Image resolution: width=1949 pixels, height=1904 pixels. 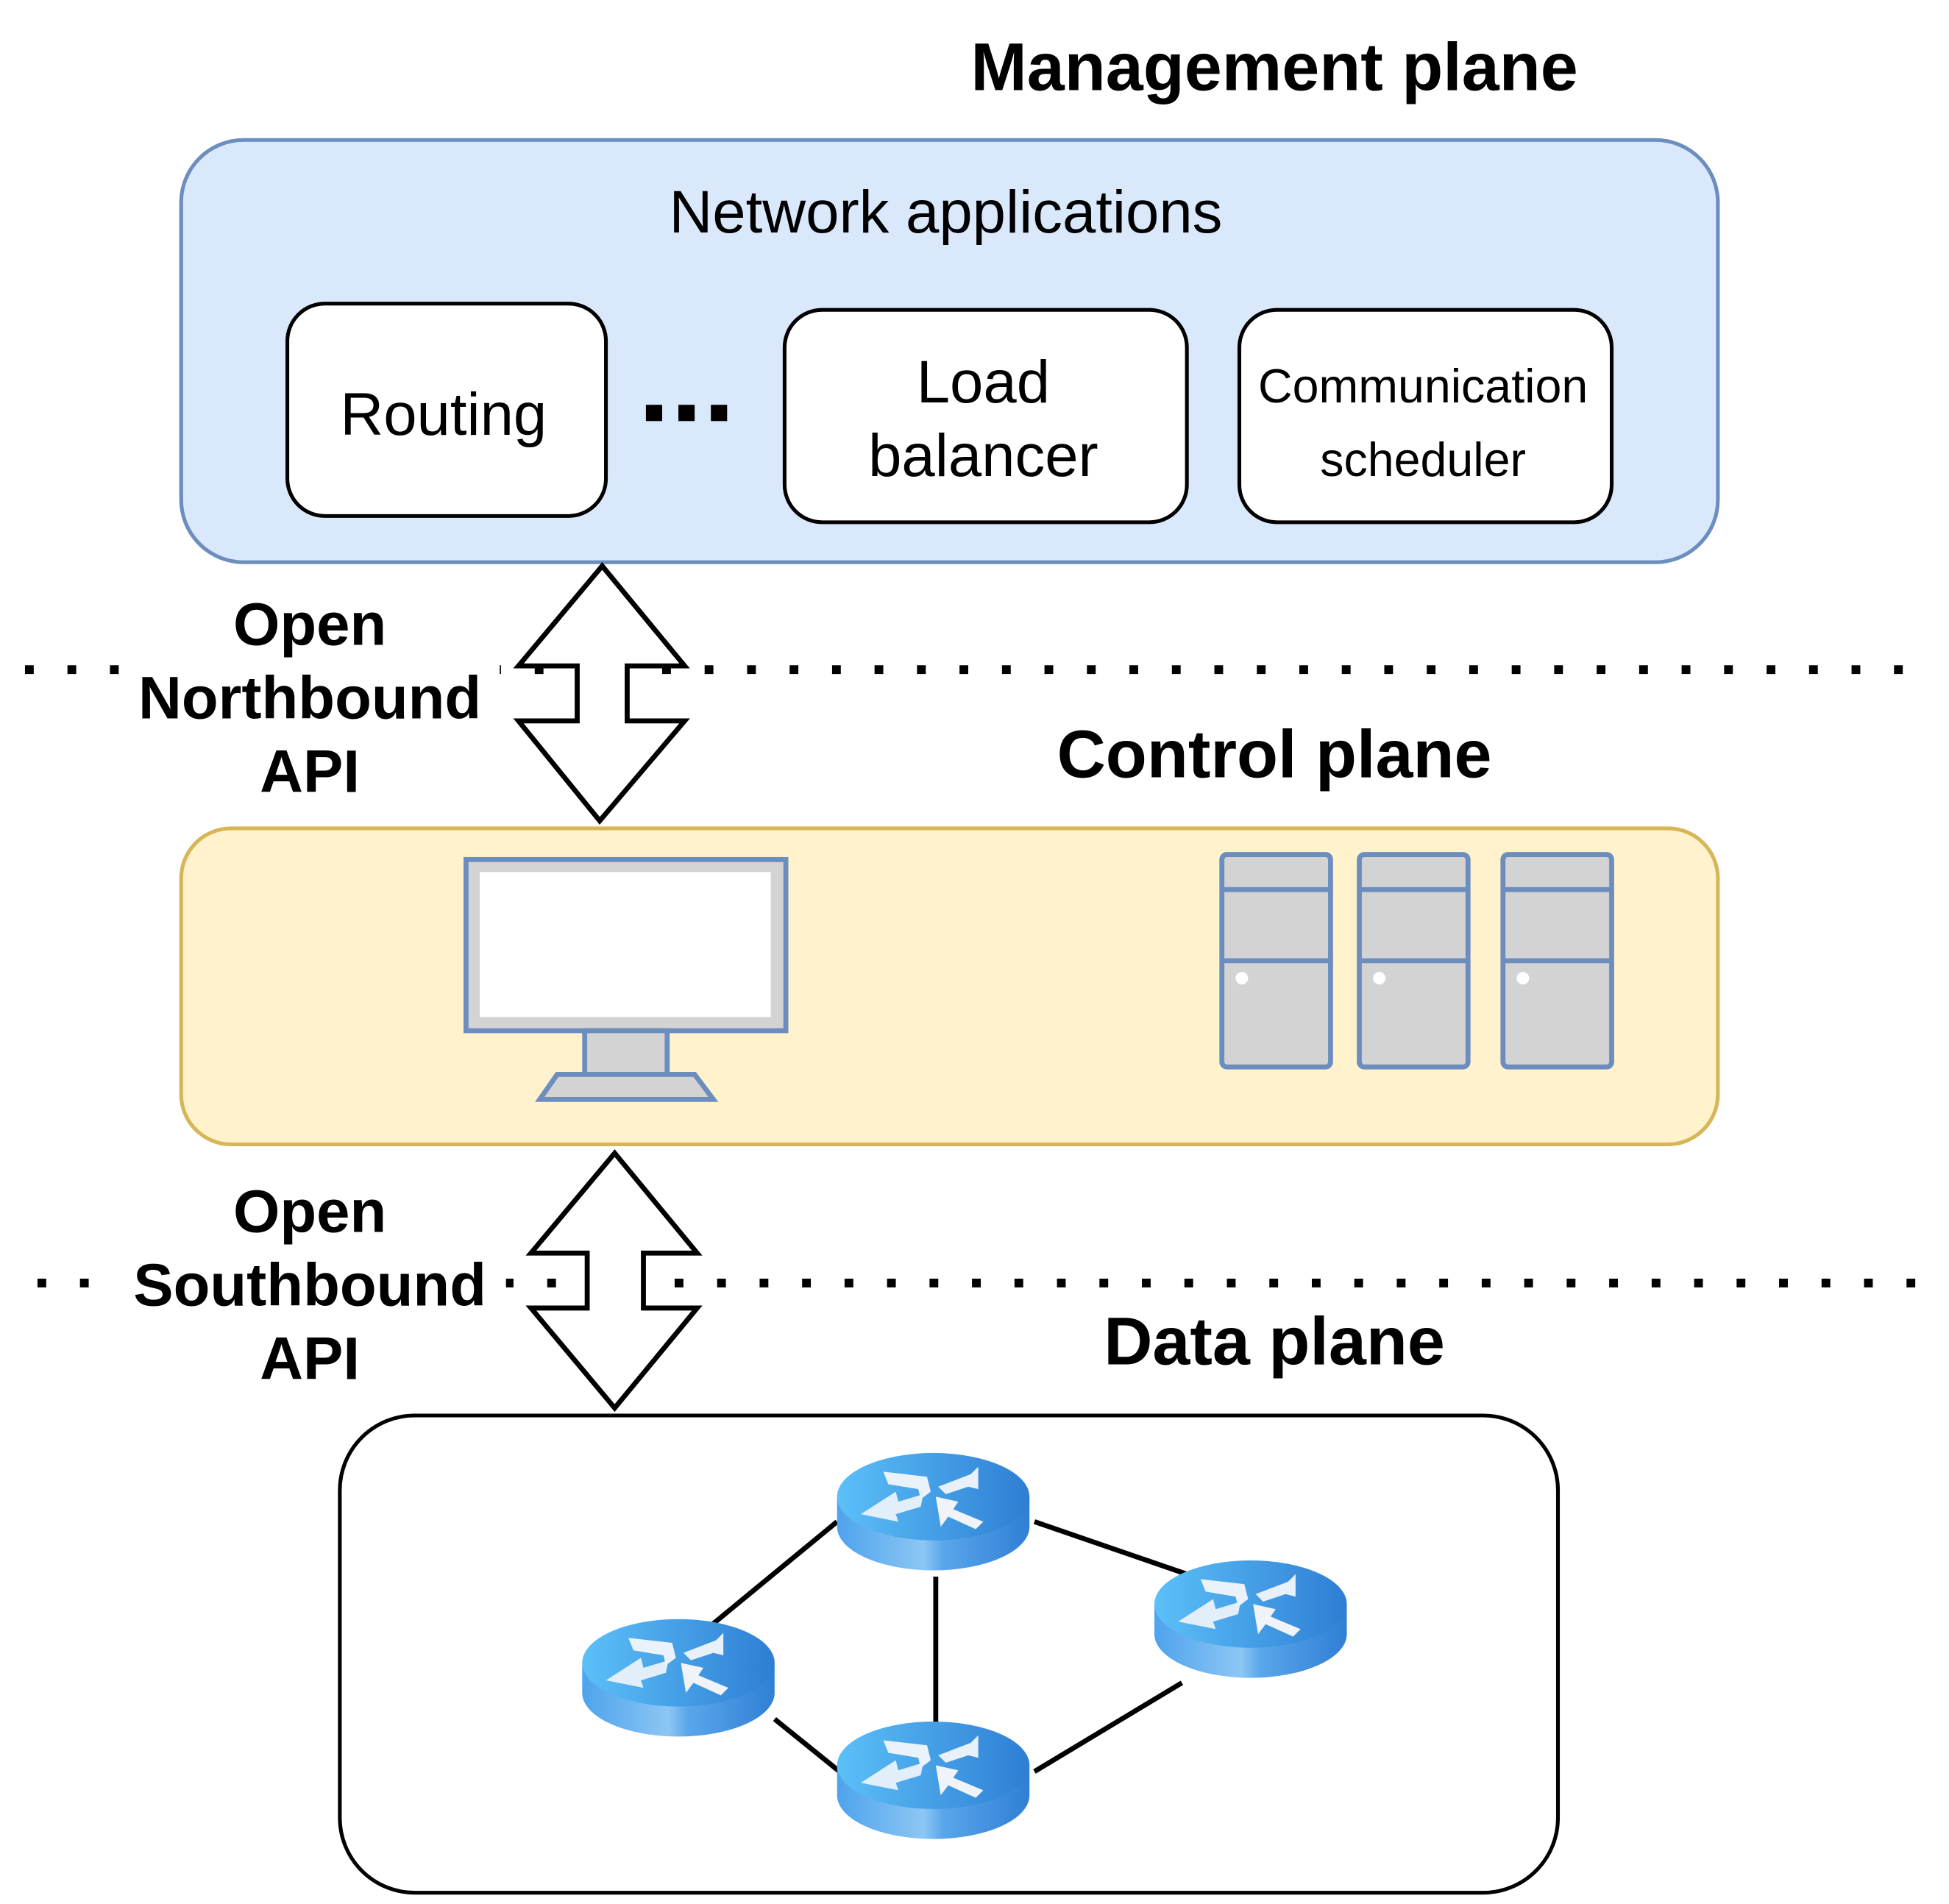 I want to click on app-label: scheduler, so click(x=1423, y=460).